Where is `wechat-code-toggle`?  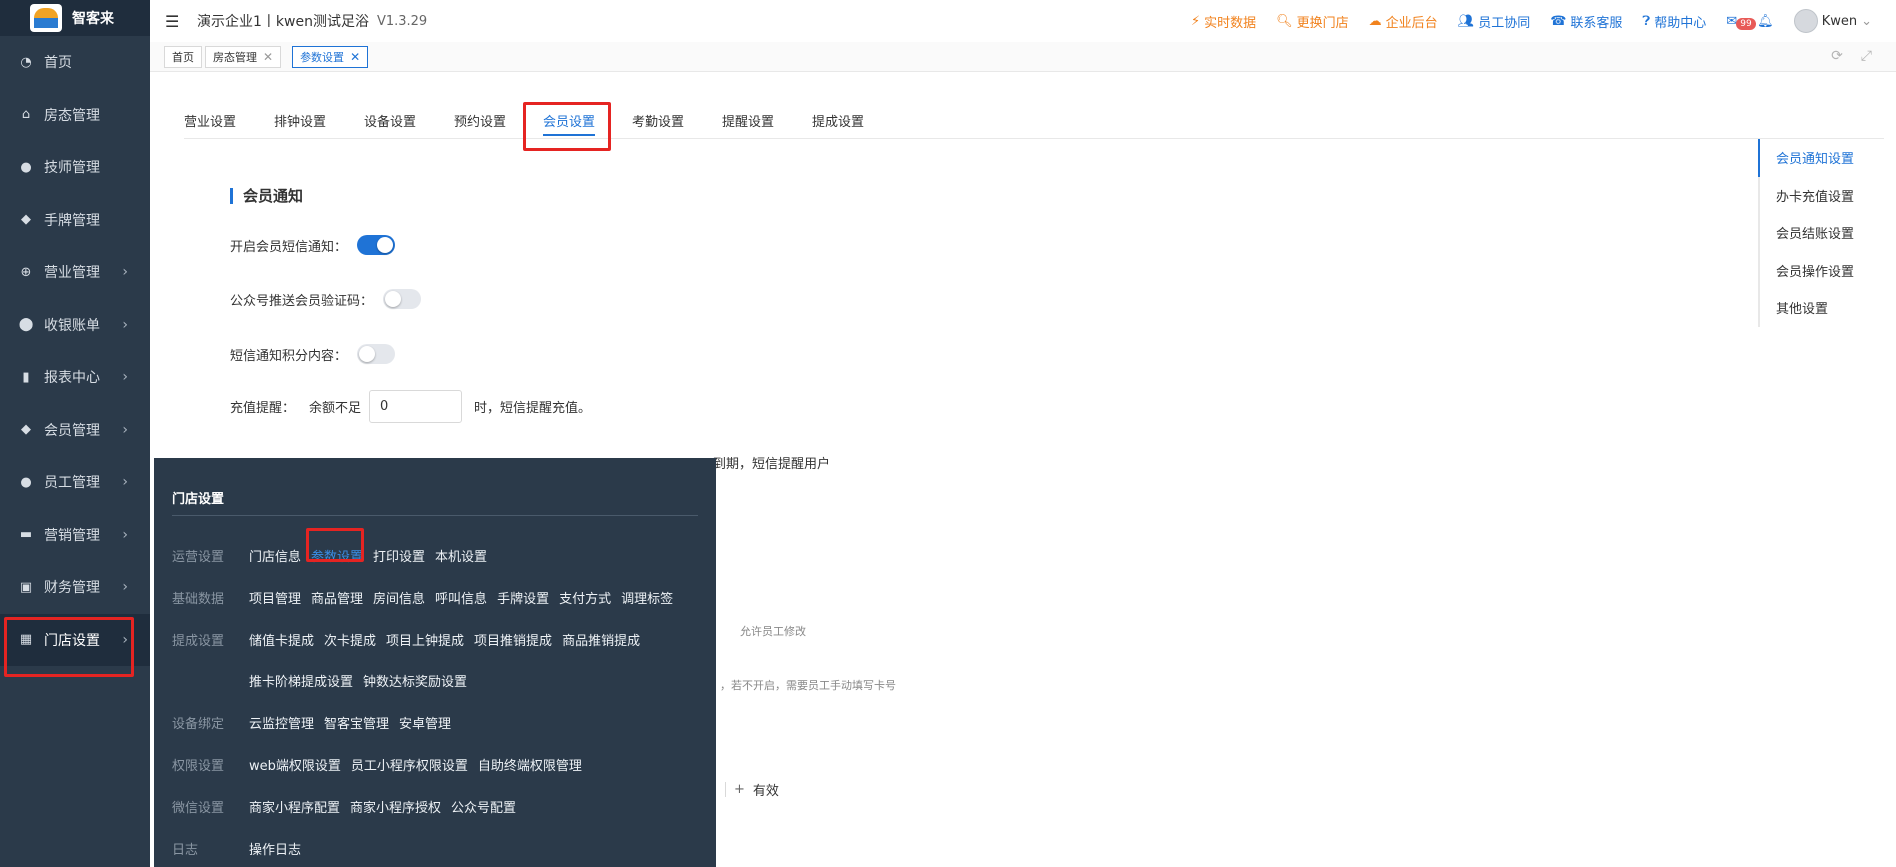 wechat-code-toggle is located at coordinates (402, 299).